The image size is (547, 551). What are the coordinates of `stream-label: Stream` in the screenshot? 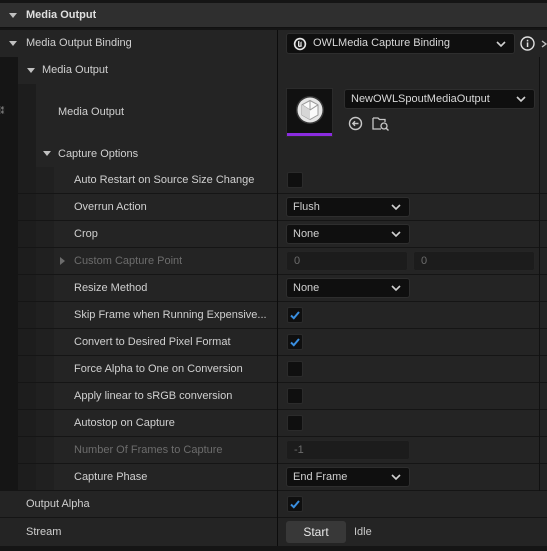 It's located at (44, 532).